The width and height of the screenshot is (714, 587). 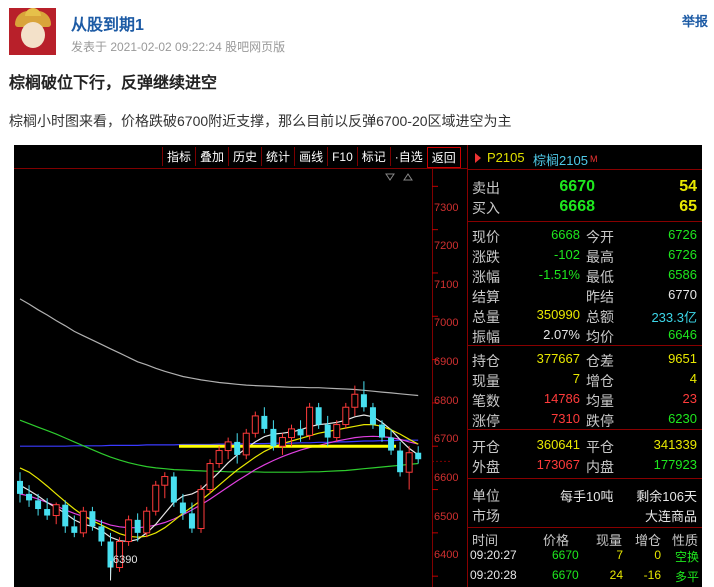 What do you see at coordinates (33, 35) in the screenshot?
I see `avatar-face` at bounding box center [33, 35].